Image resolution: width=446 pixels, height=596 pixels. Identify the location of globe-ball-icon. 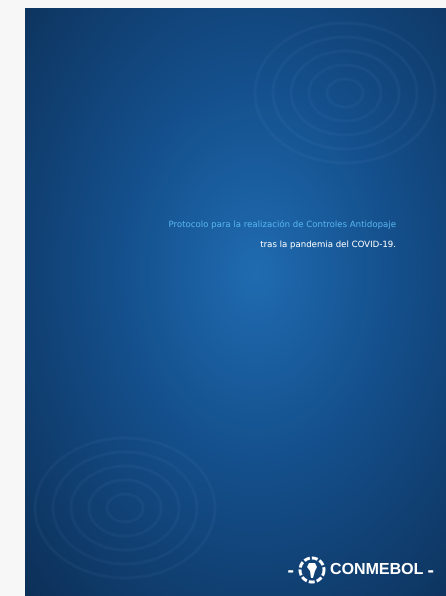
(312, 570).